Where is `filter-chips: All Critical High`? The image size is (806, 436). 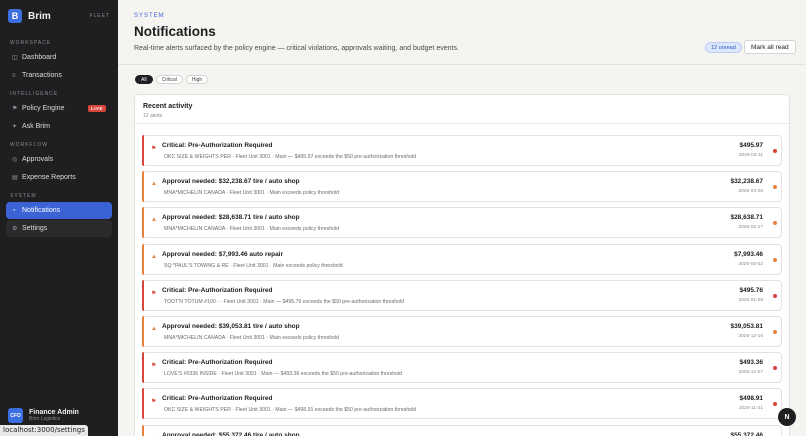
filter-chips: All Critical High is located at coordinates (172, 79).